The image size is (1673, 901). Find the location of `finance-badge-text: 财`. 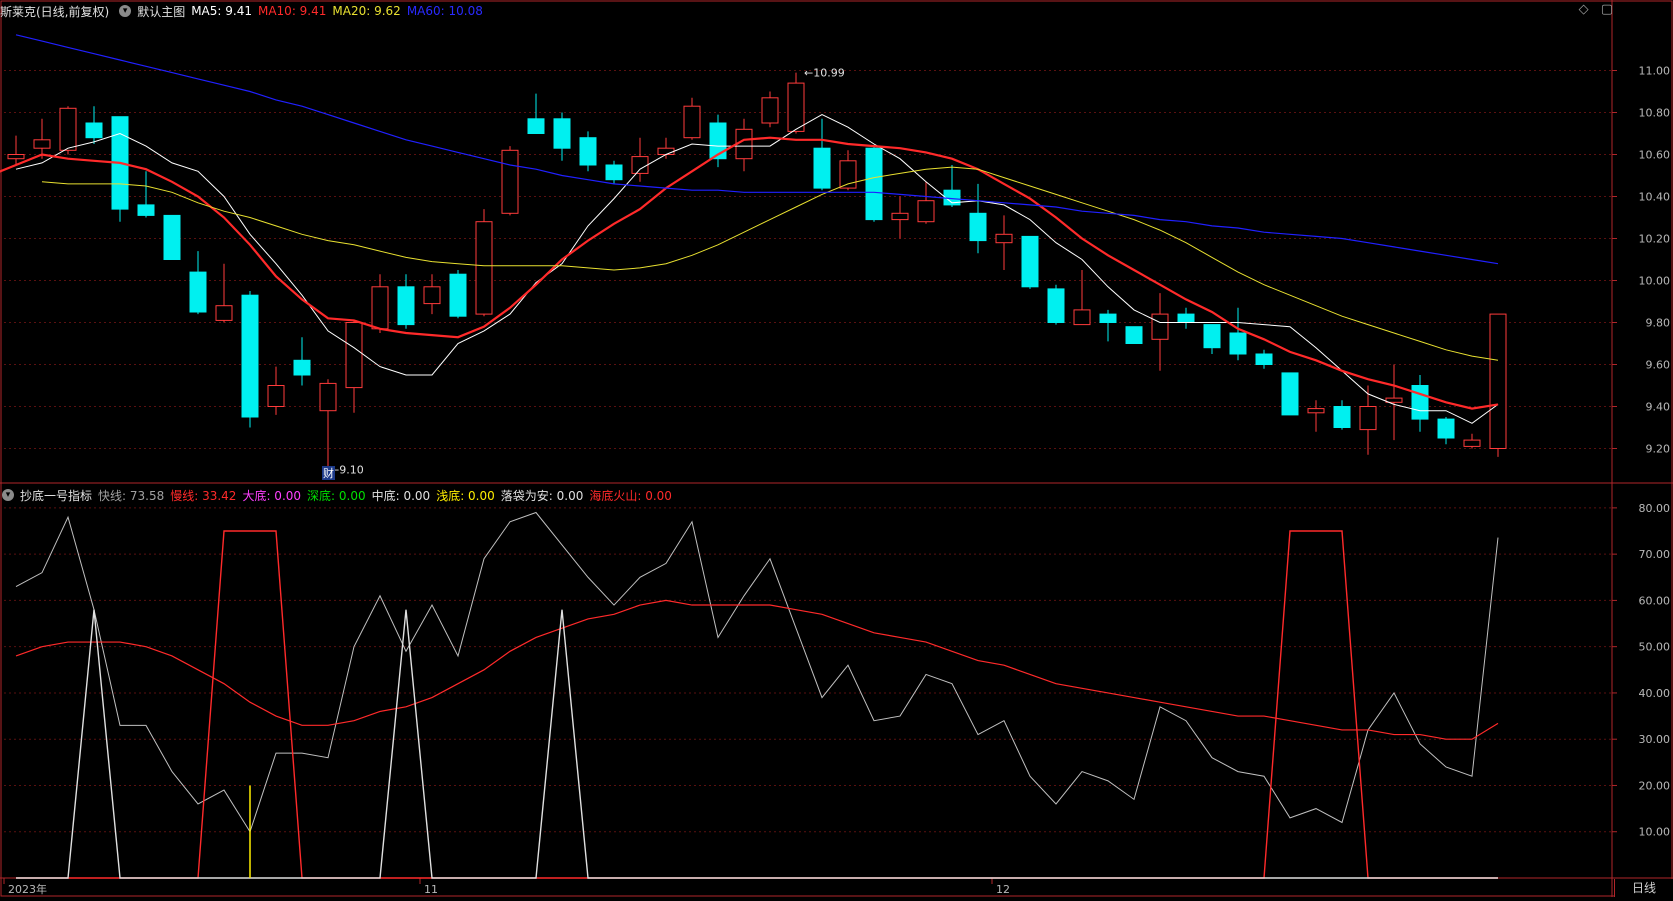

finance-badge-text: 财 is located at coordinates (328, 473).